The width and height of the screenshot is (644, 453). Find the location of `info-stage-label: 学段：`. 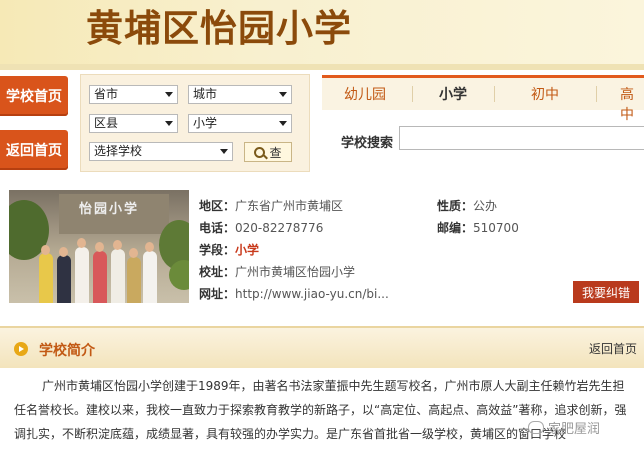

info-stage-label: 学段： is located at coordinates (217, 250).